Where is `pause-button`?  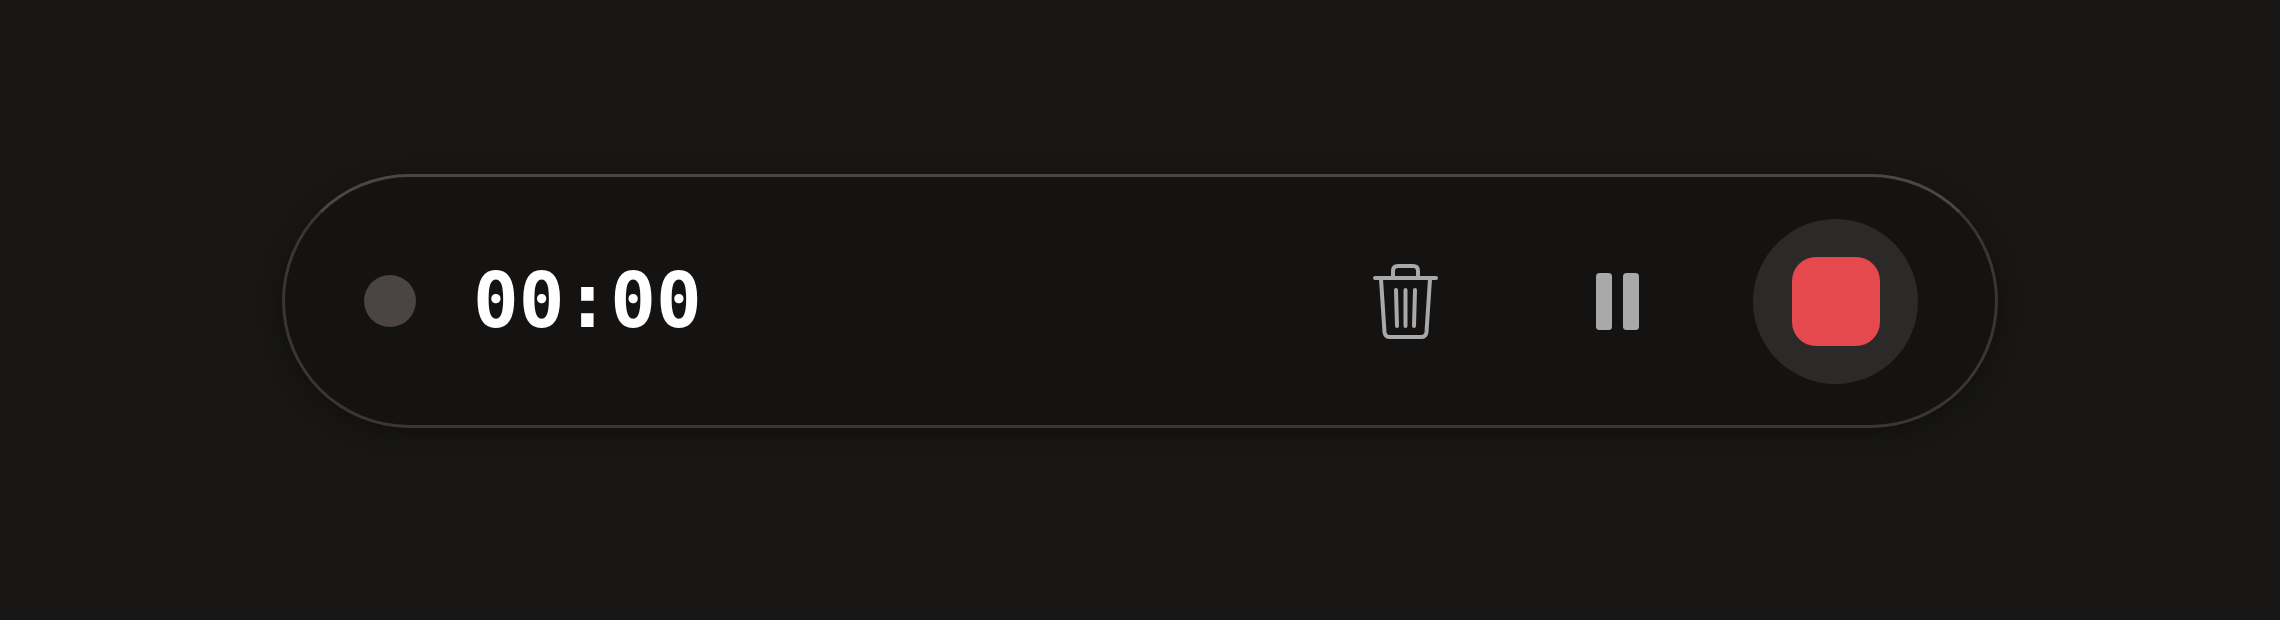
pause-button is located at coordinates (1617, 301).